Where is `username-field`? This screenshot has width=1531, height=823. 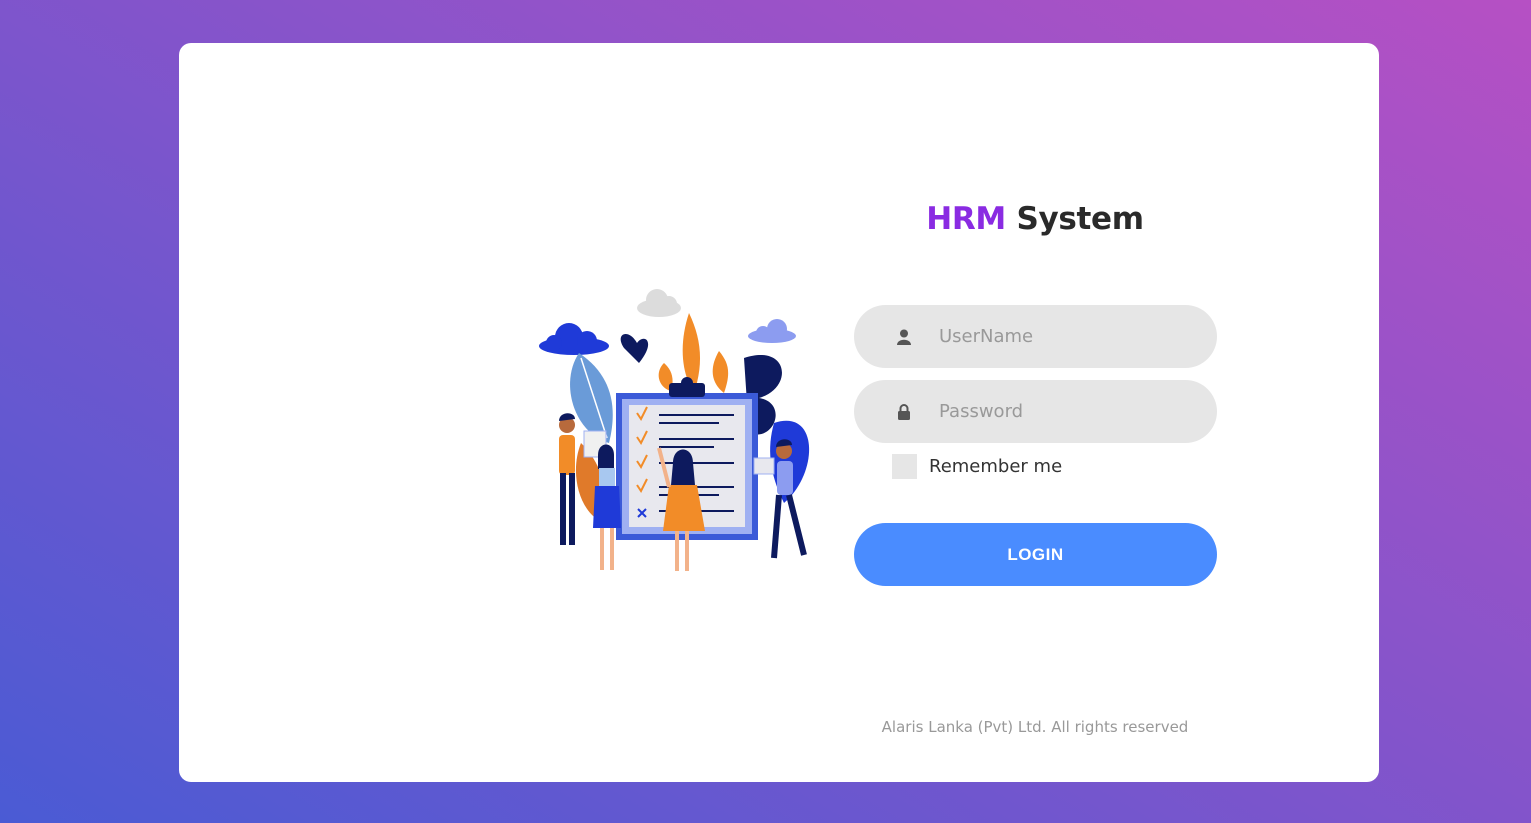 username-field is located at coordinates (1035, 336).